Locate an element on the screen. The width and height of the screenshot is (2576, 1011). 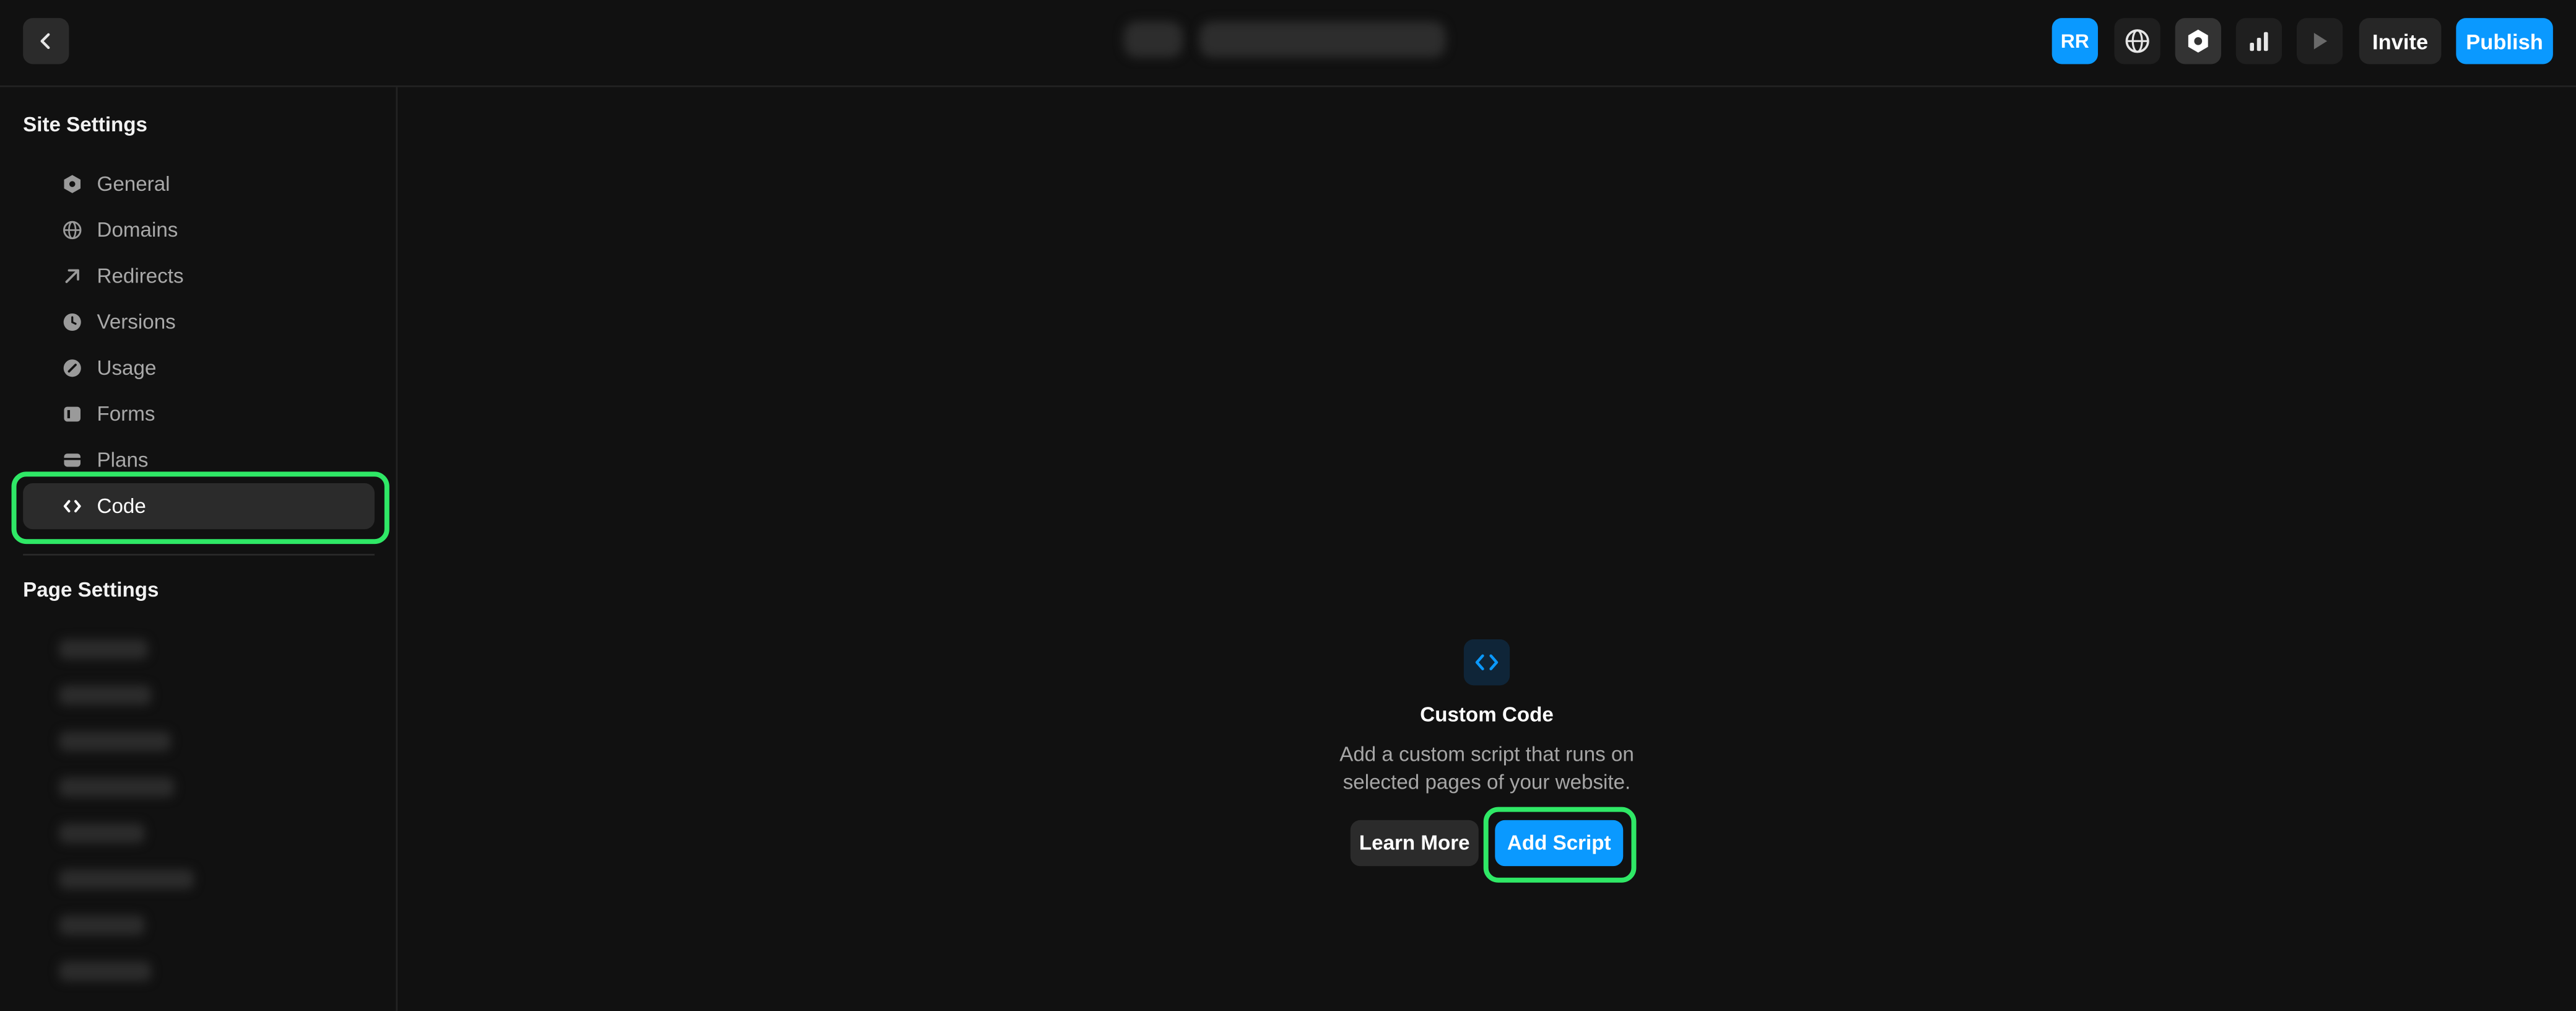
preview-button is located at coordinates (2319, 41).